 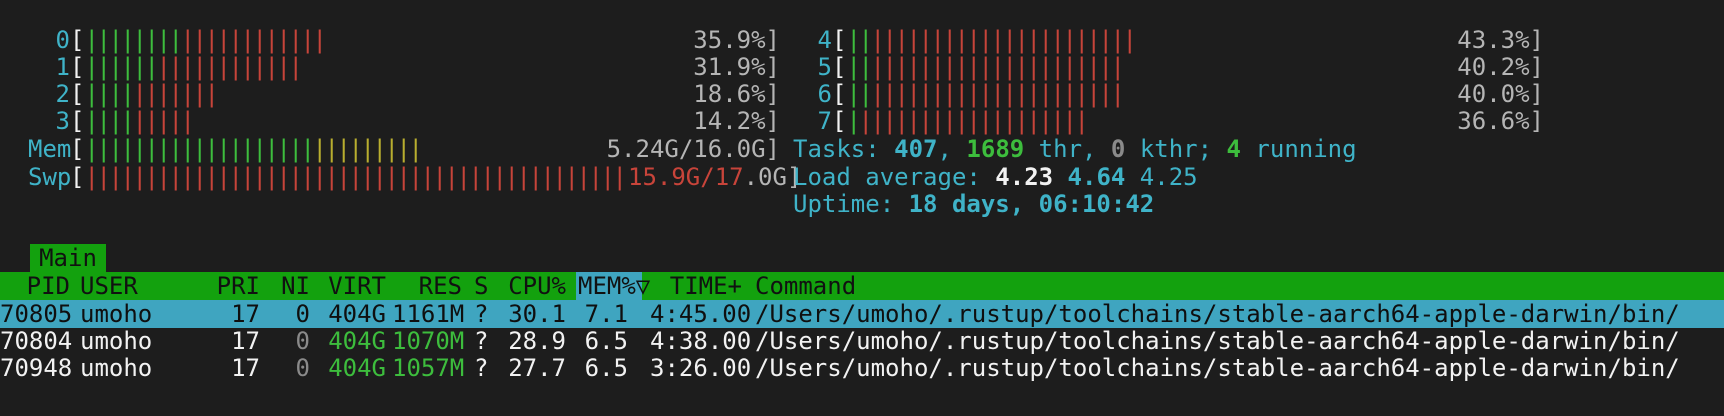 I want to click on cpu-meter-3: 3[|||||||||, so click(x=111, y=121).